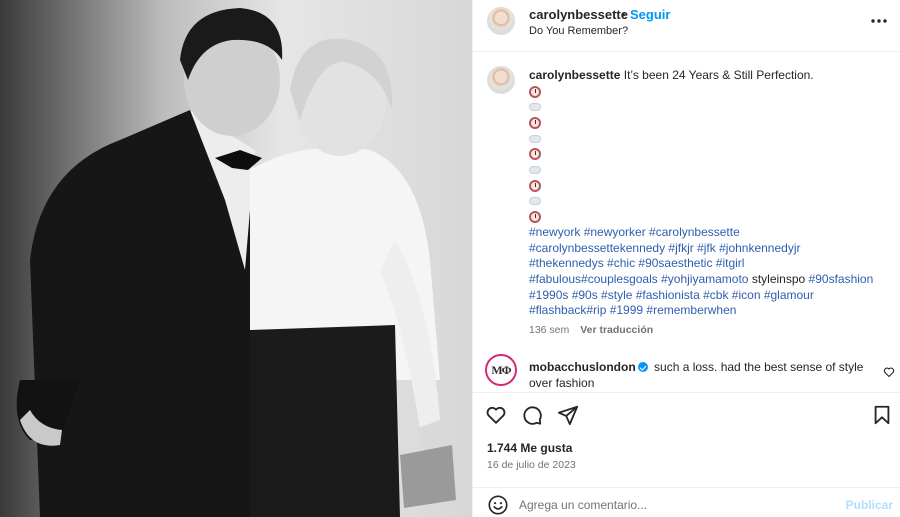 Image resolution: width=900 pixels, height=517 pixels. Describe the element at coordinates (529, 448) in the screenshot. I see `likes-count: 1.744 Me gusta` at that location.